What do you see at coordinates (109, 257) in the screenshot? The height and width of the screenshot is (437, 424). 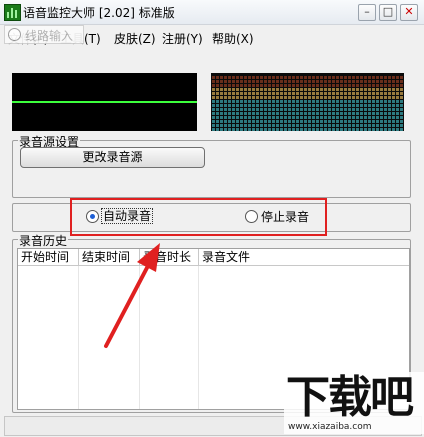 I see `column-end-time: 结束时间` at bounding box center [109, 257].